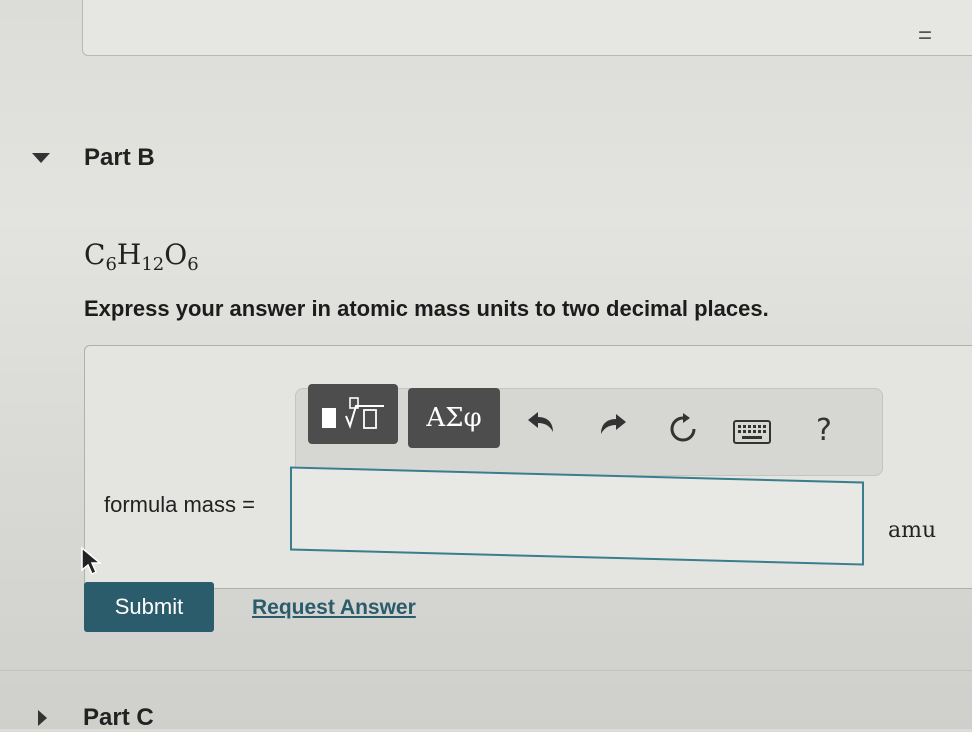  Describe the element at coordinates (149, 607) in the screenshot. I see `submit-button: Submit` at that location.